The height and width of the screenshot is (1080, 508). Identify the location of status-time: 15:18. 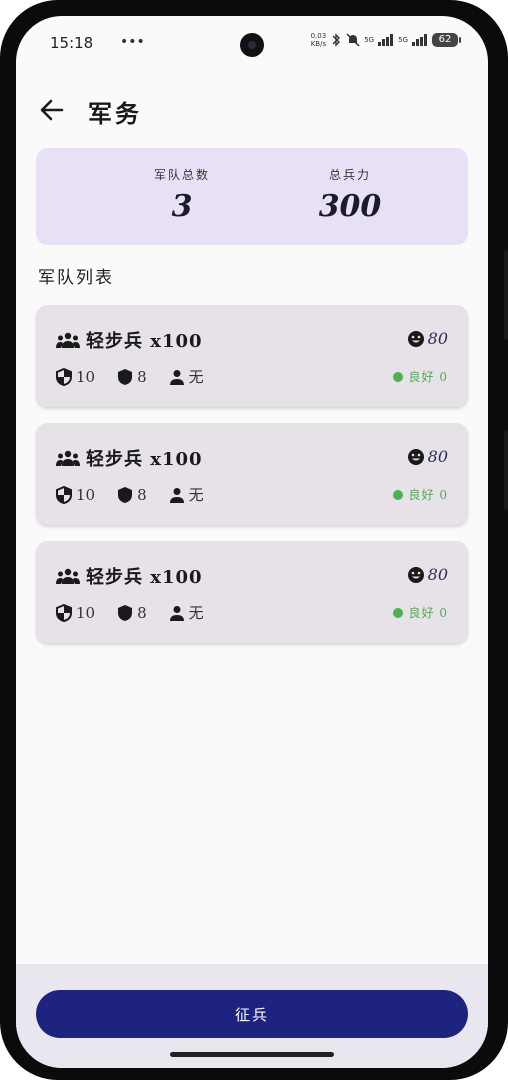
(72, 43).